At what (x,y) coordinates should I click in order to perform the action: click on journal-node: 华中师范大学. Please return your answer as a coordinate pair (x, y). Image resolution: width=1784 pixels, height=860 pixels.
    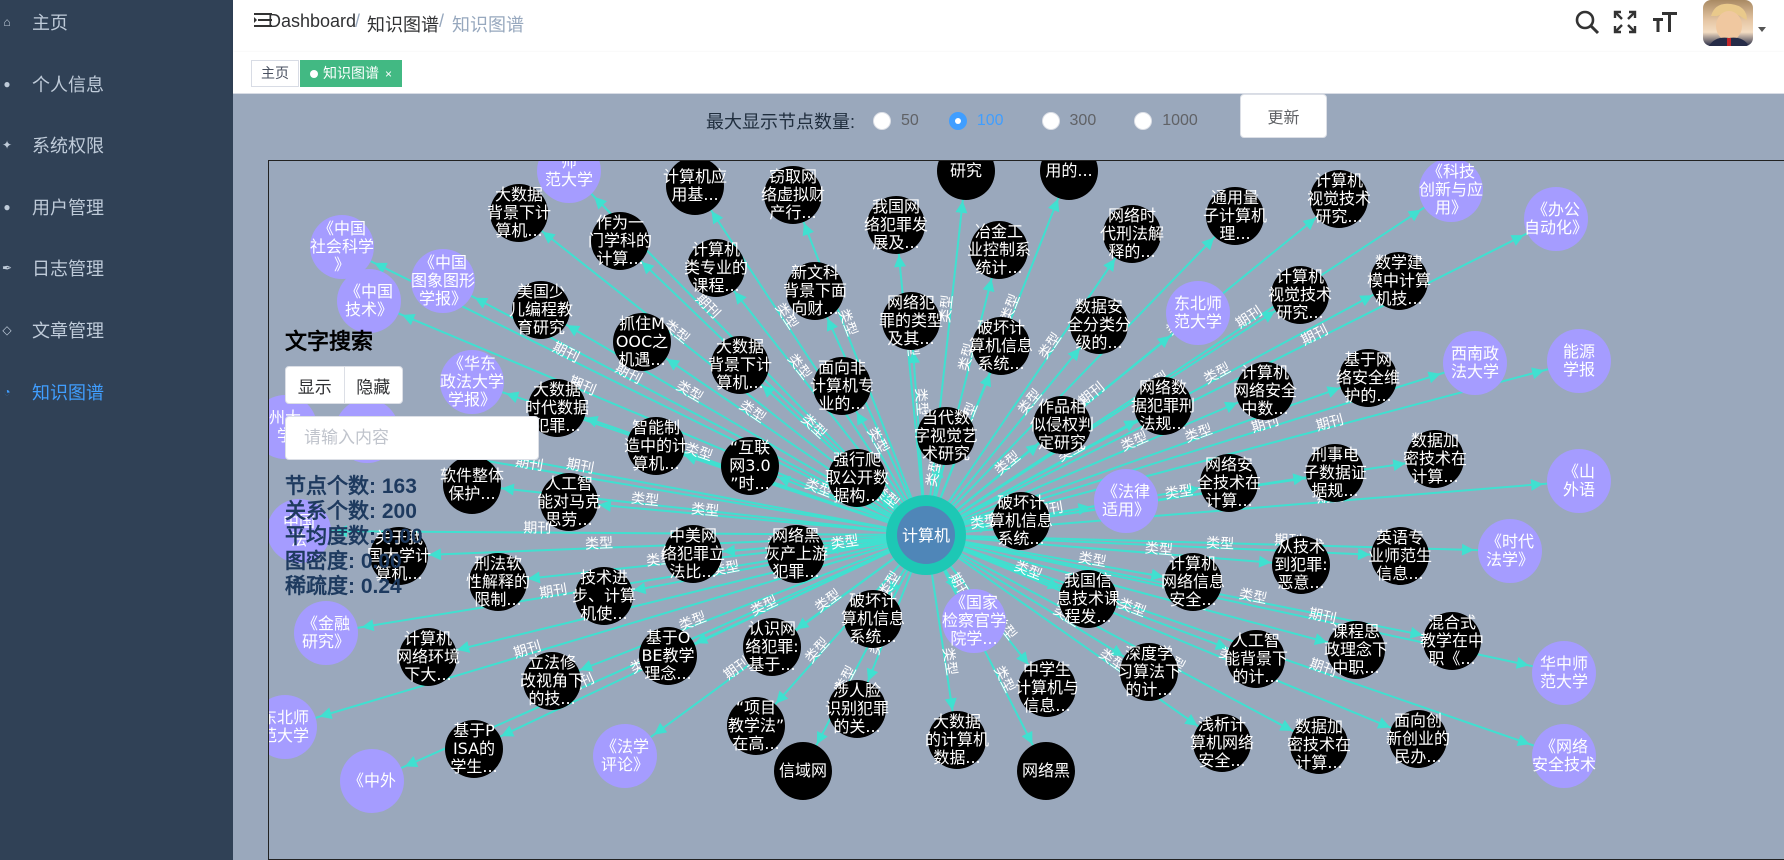
    Looking at the image, I should click on (1564, 673).